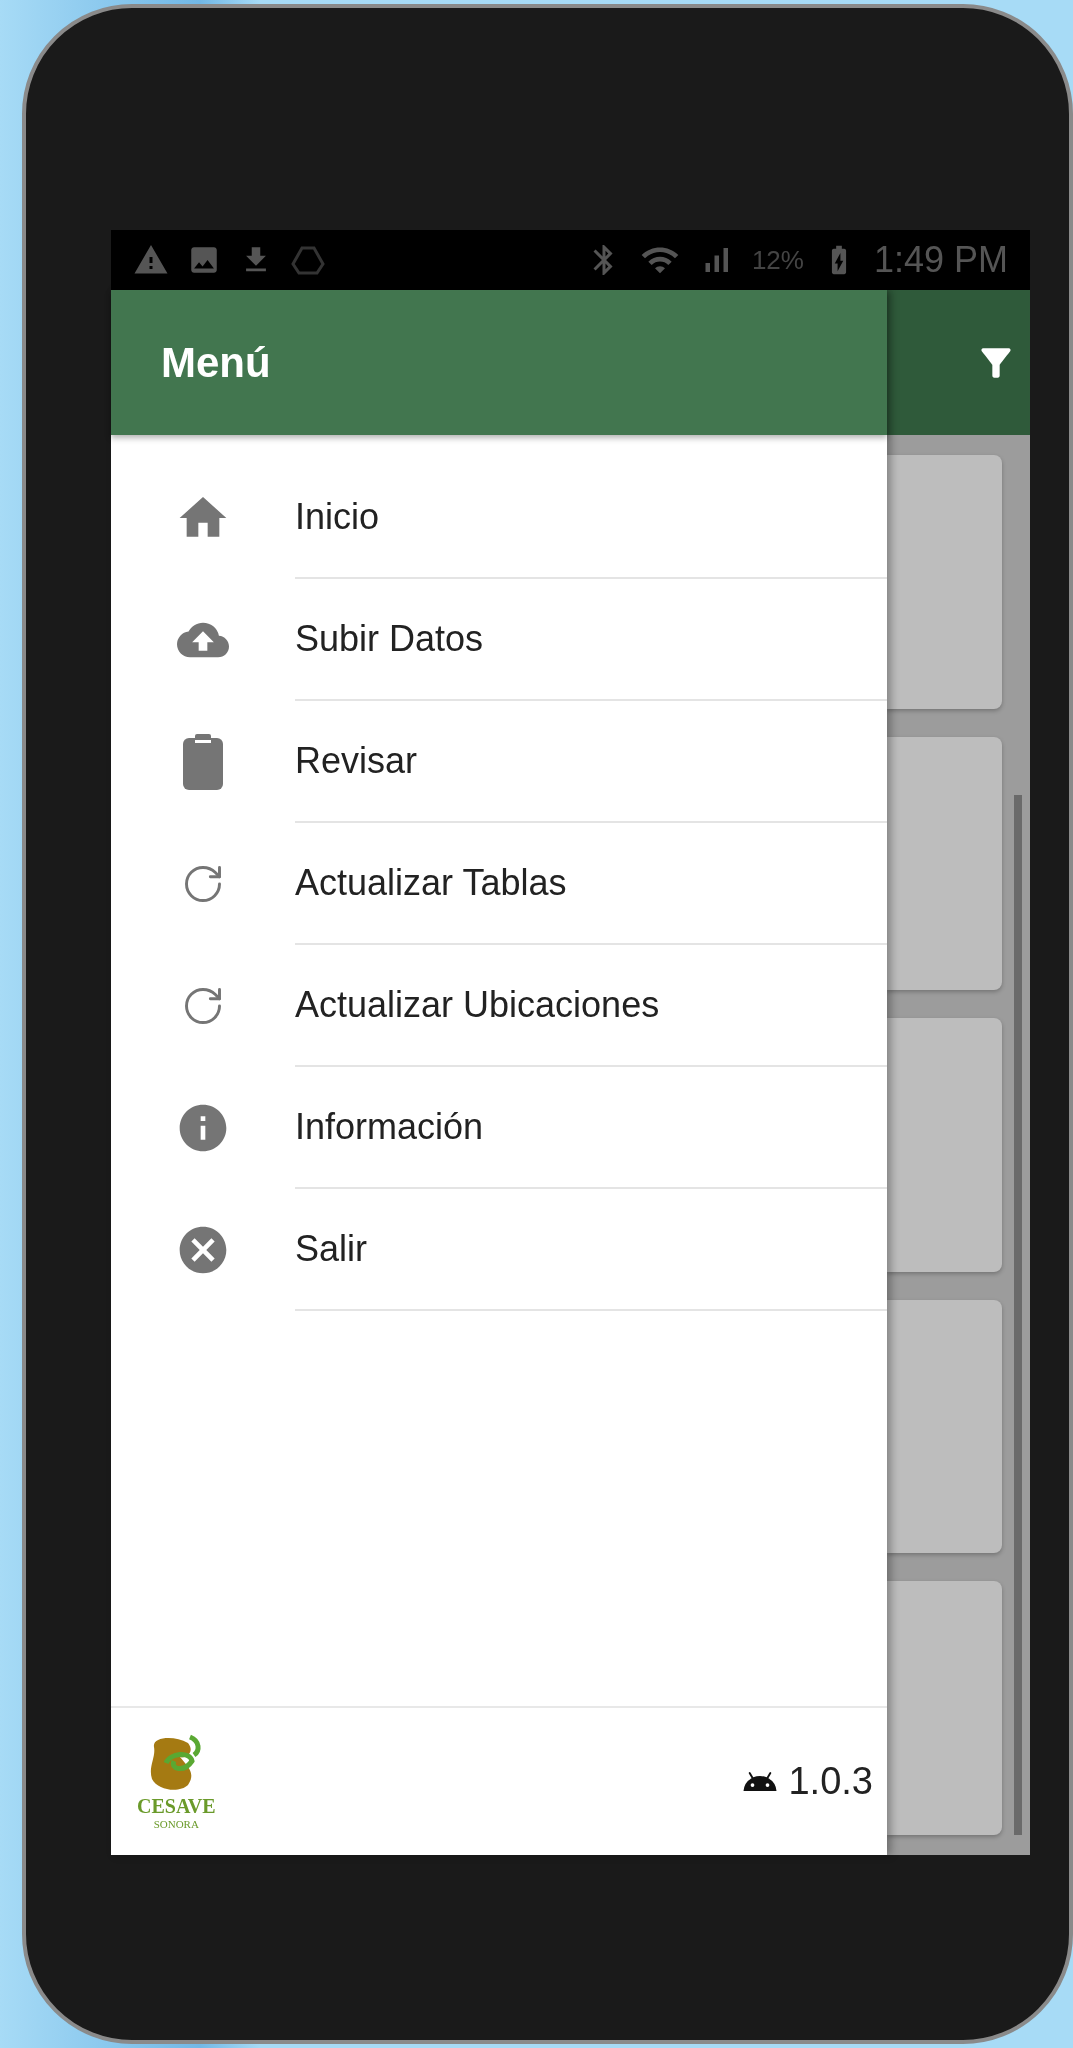 The height and width of the screenshot is (2048, 1073). What do you see at coordinates (356, 761) in the screenshot?
I see `menu-item: Revisar` at bounding box center [356, 761].